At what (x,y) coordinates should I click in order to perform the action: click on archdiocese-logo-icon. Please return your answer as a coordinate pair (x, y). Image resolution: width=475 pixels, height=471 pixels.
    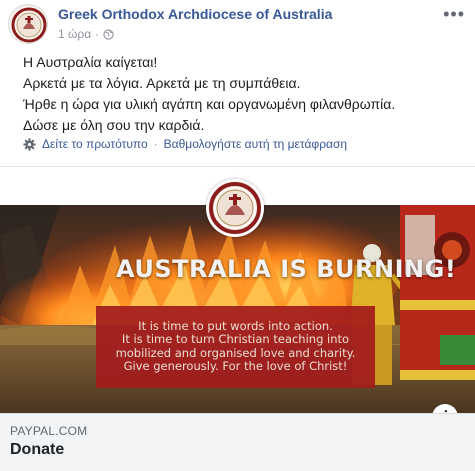
    Looking at the image, I should click on (235, 208).